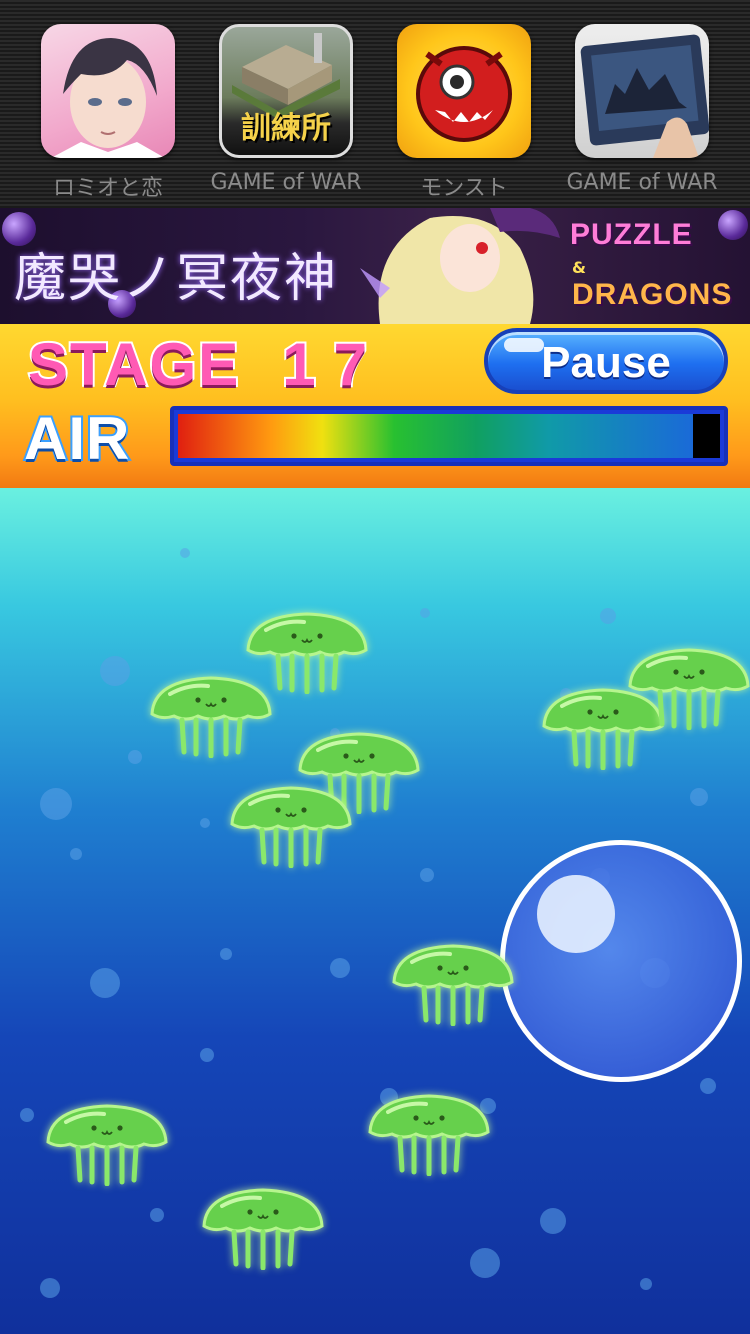 The width and height of the screenshot is (750, 1334). What do you see at coordinates (631, 234) in the screenshot?
I see `brand-puzzle: PUZZLE` at bounding box center [631, 234].